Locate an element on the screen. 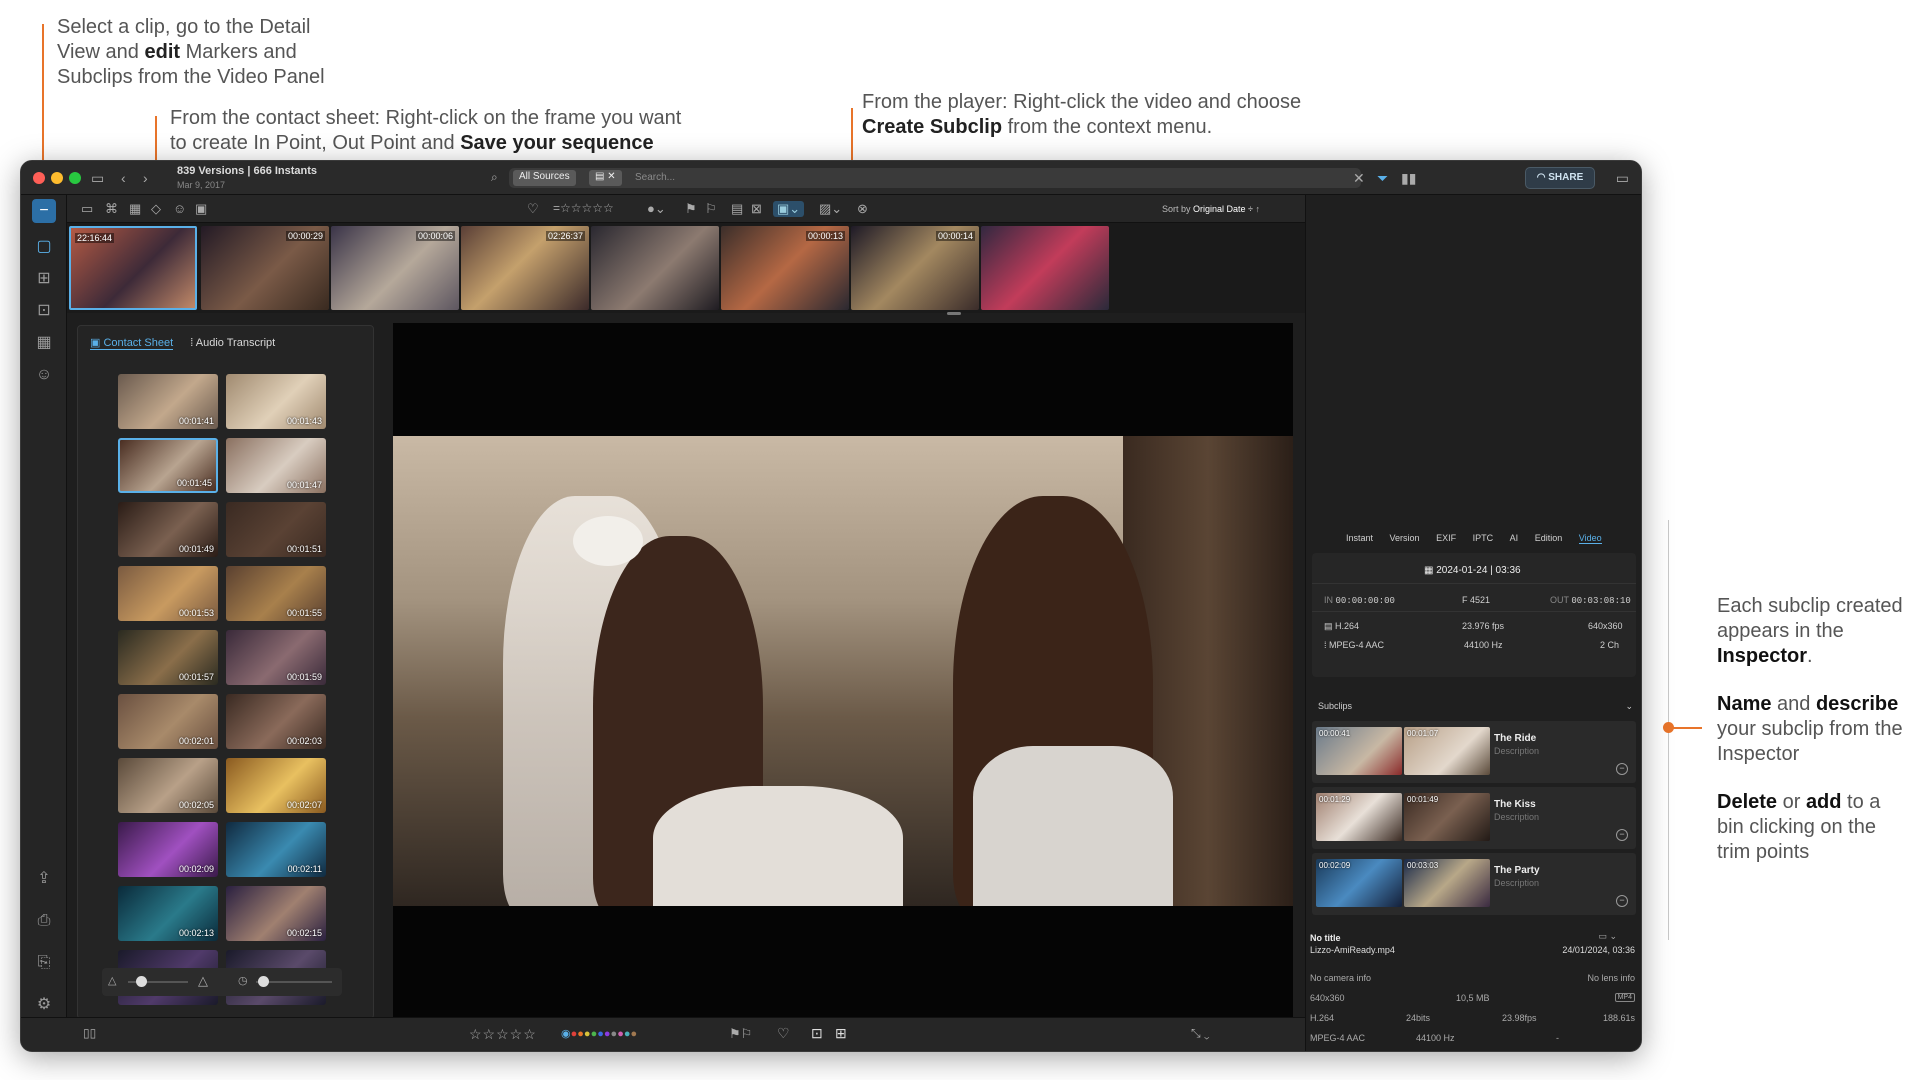 This screenshot has width=1920, height=1080. contact-sheet-frame: 00:01:43 is located at coordinates (276, 401).